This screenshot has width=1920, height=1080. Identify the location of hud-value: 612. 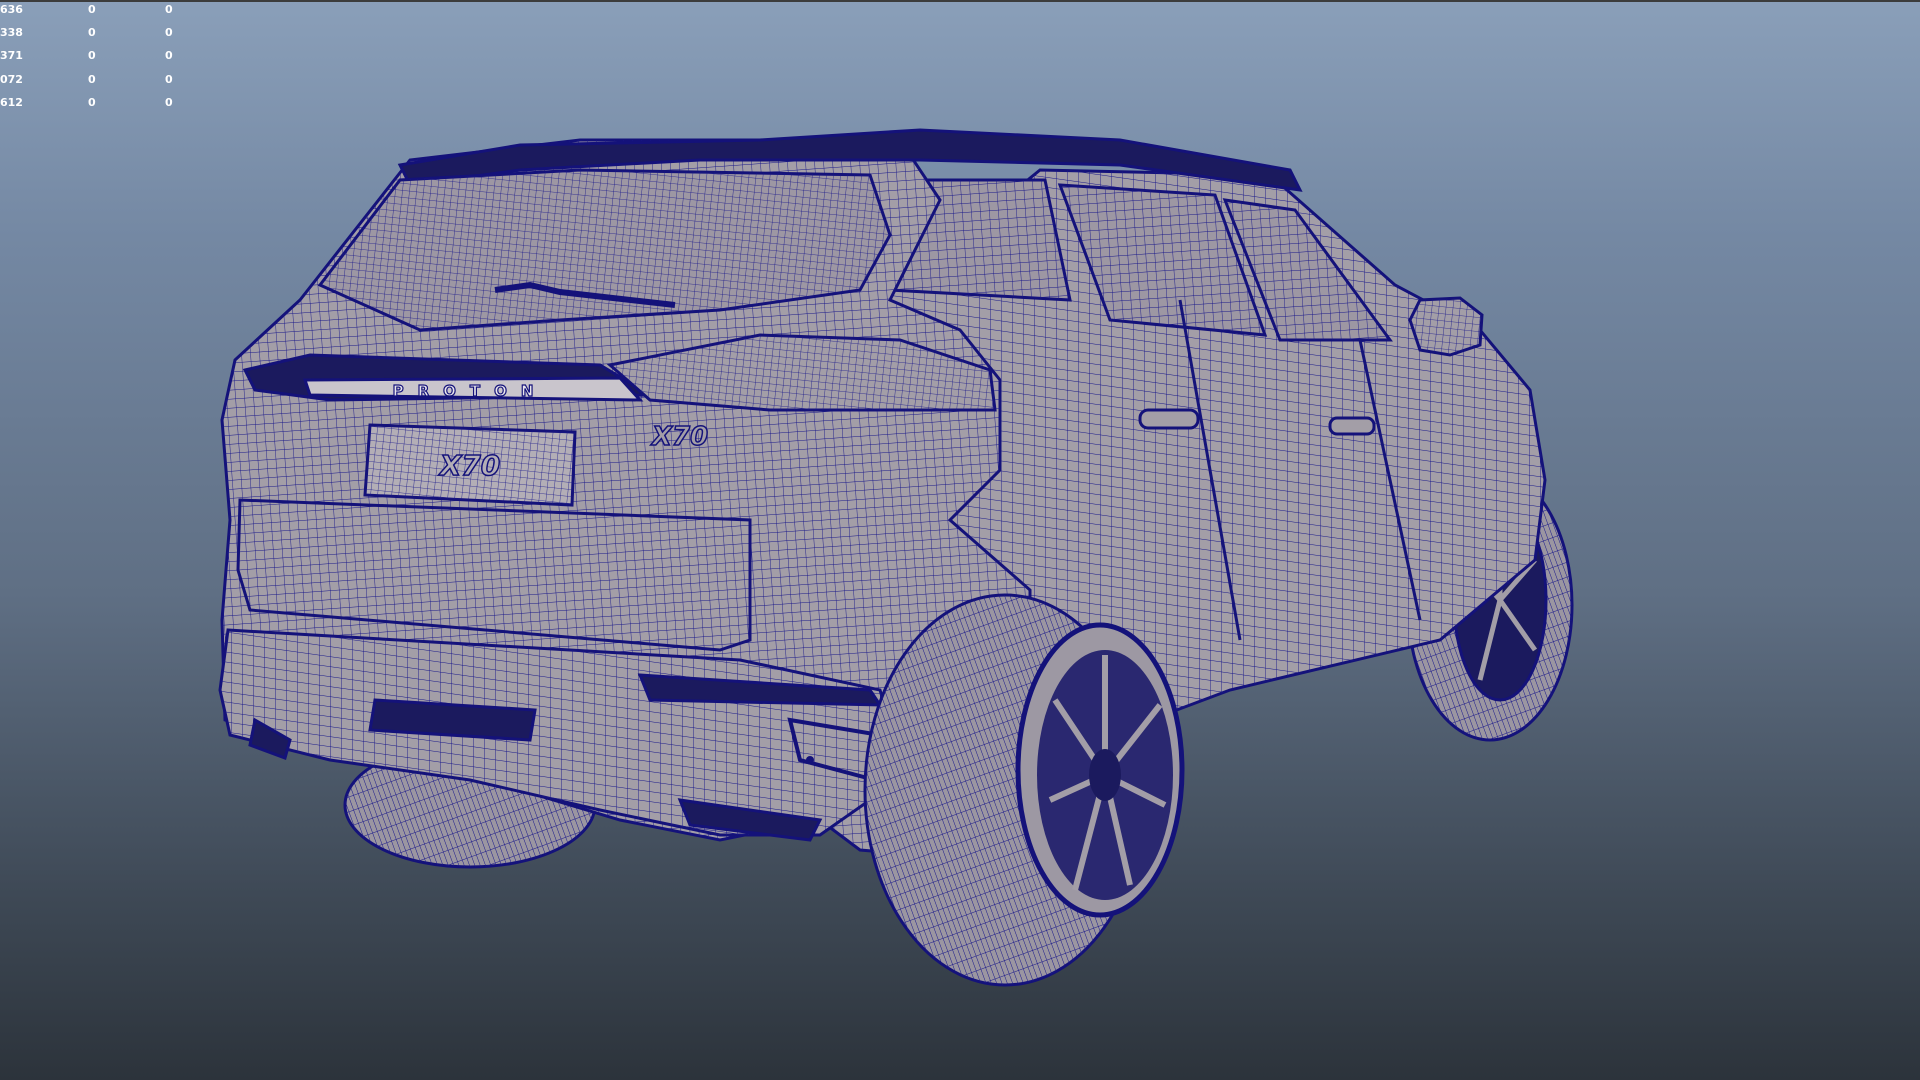
(11, 102).